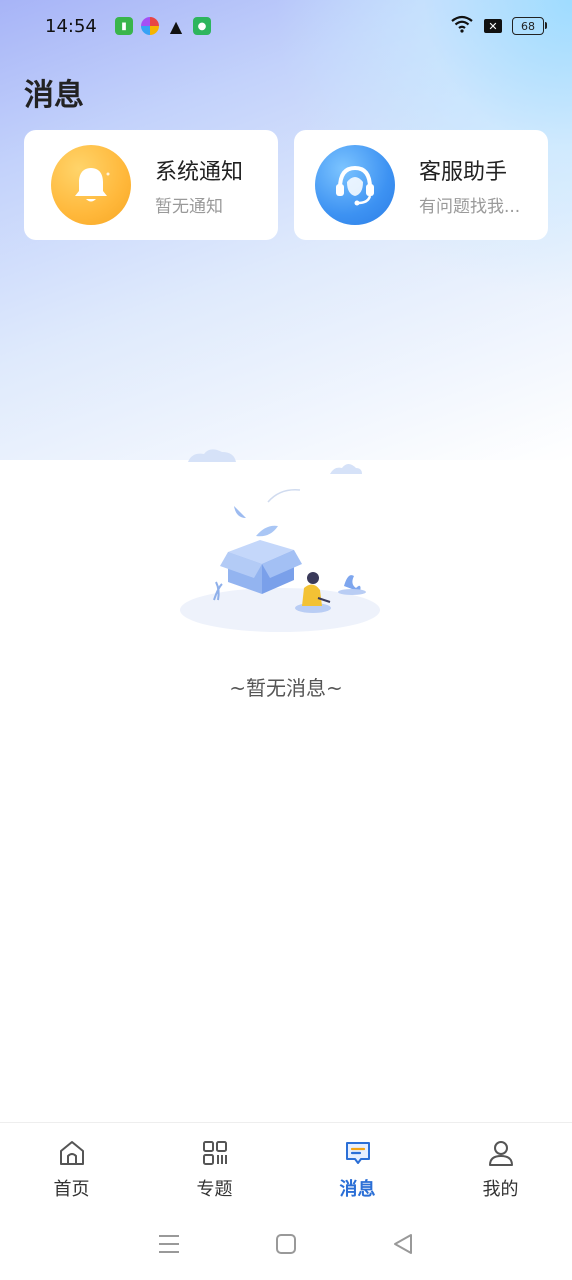 The height and width of the screenshot is (1280, 572). I want to click on headset-icon, so click(355, 185).